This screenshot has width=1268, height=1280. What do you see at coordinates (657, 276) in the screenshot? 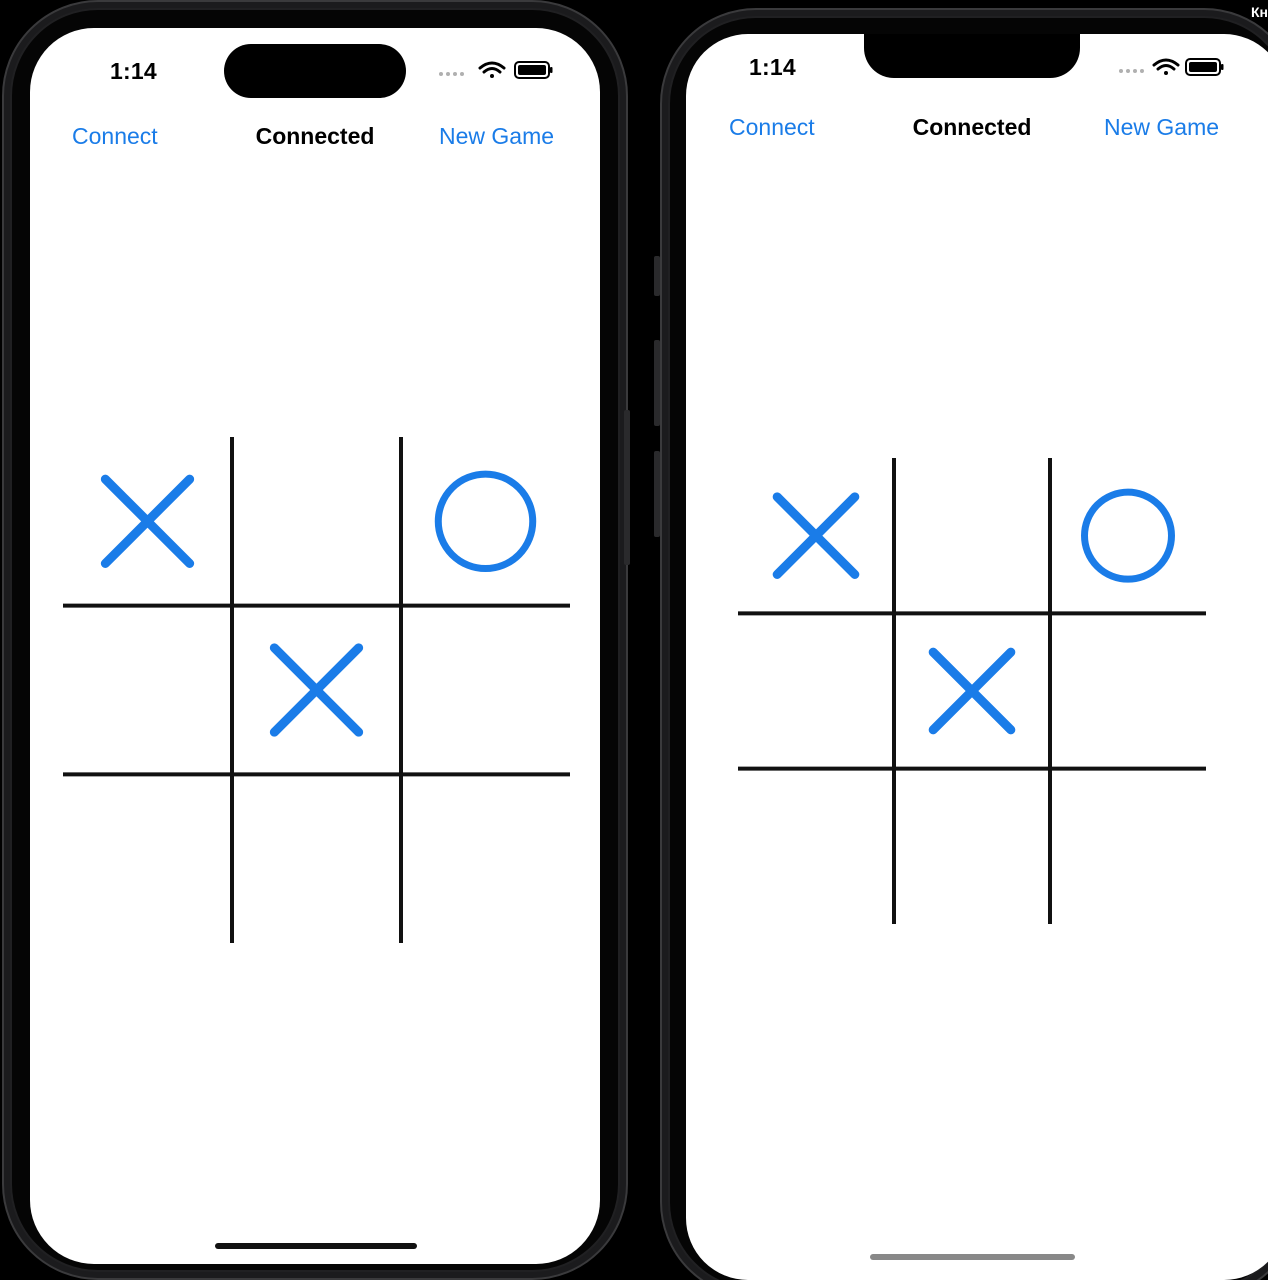
I see `volume-up-button` at bounding box center [657, 276].